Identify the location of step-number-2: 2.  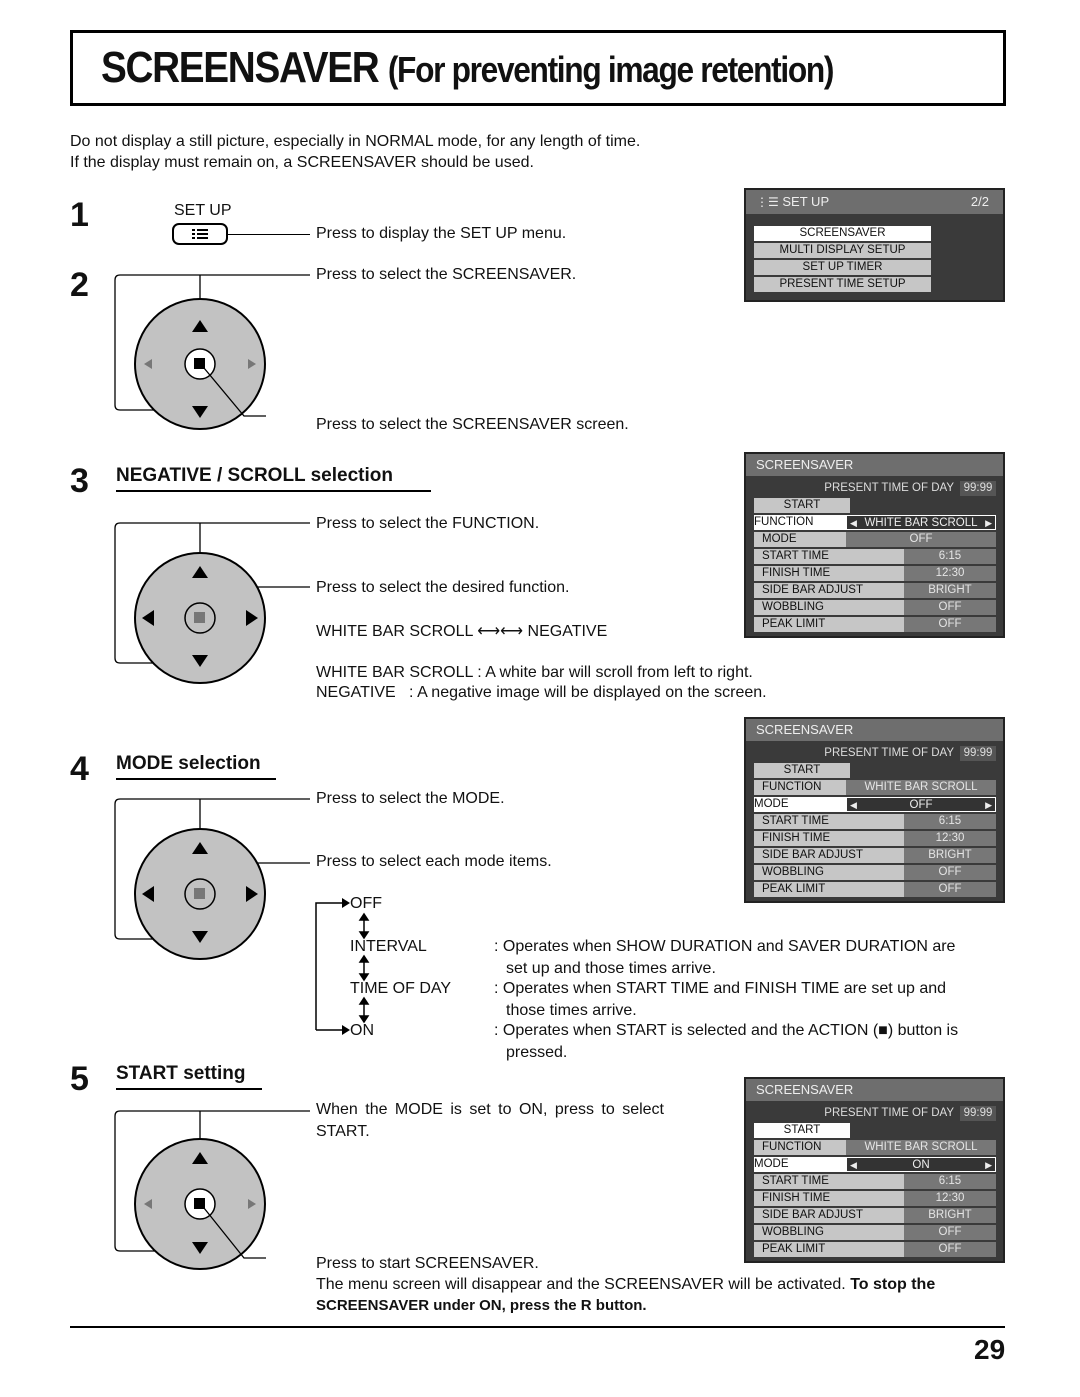
(79, 285).